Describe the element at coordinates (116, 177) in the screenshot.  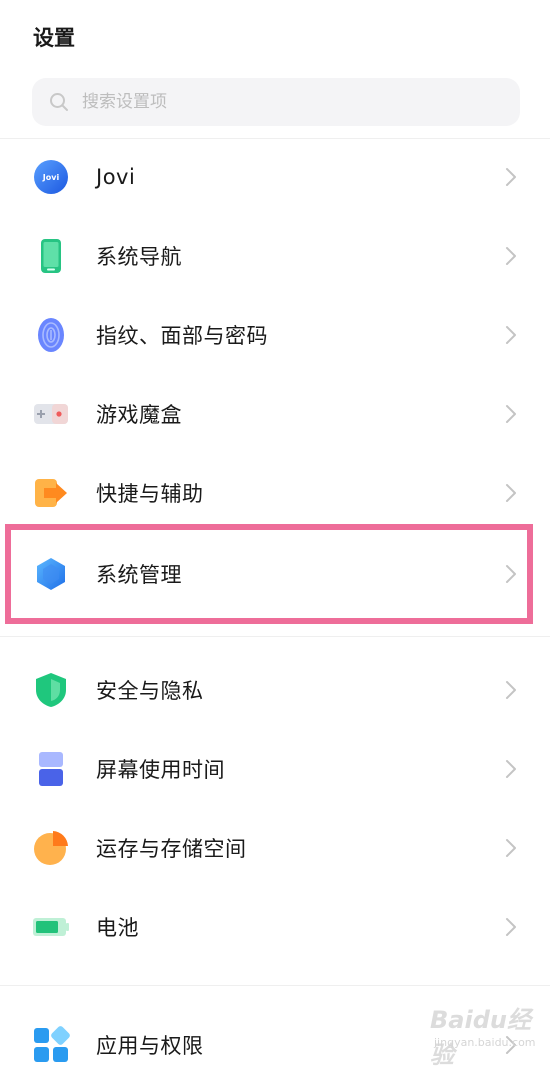
I see `settings-item-label: Jovi` at that location.